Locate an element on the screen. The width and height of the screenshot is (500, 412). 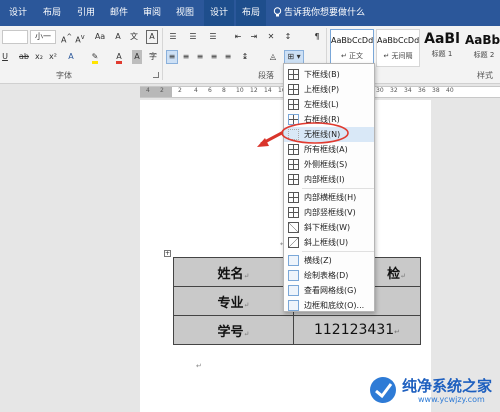
watermark-title: 纯净系统之家 is located at coordinates (447, 386).